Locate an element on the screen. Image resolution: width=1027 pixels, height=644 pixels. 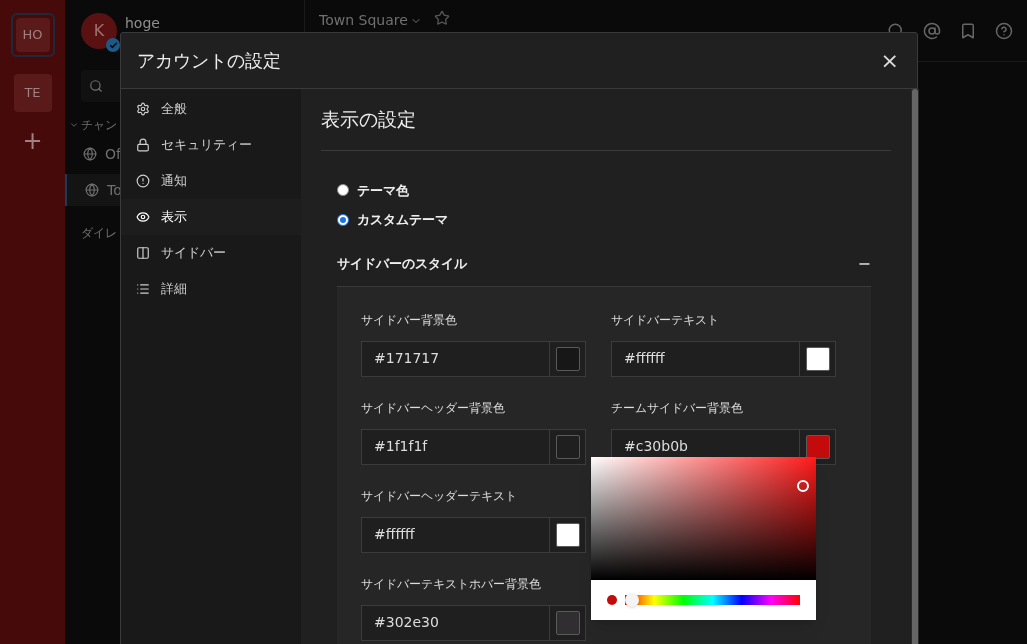
field-label: チームサイドバー背景色 is located at coordinates (677, 408).